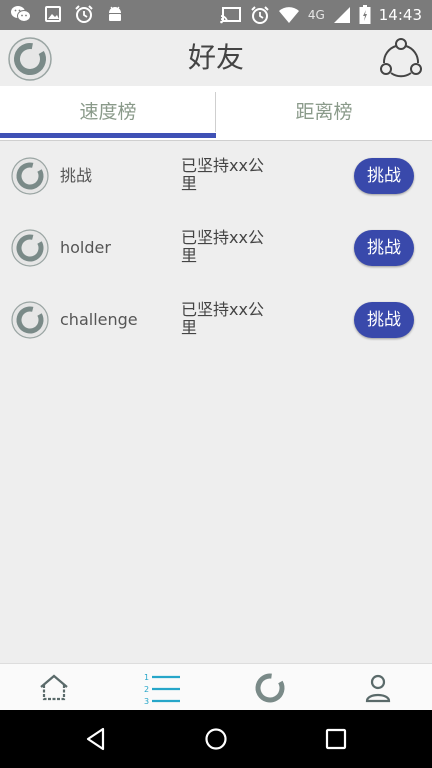 This screenshot has height=768, width=432. I want to click on cast-icon, so click(231, 15).